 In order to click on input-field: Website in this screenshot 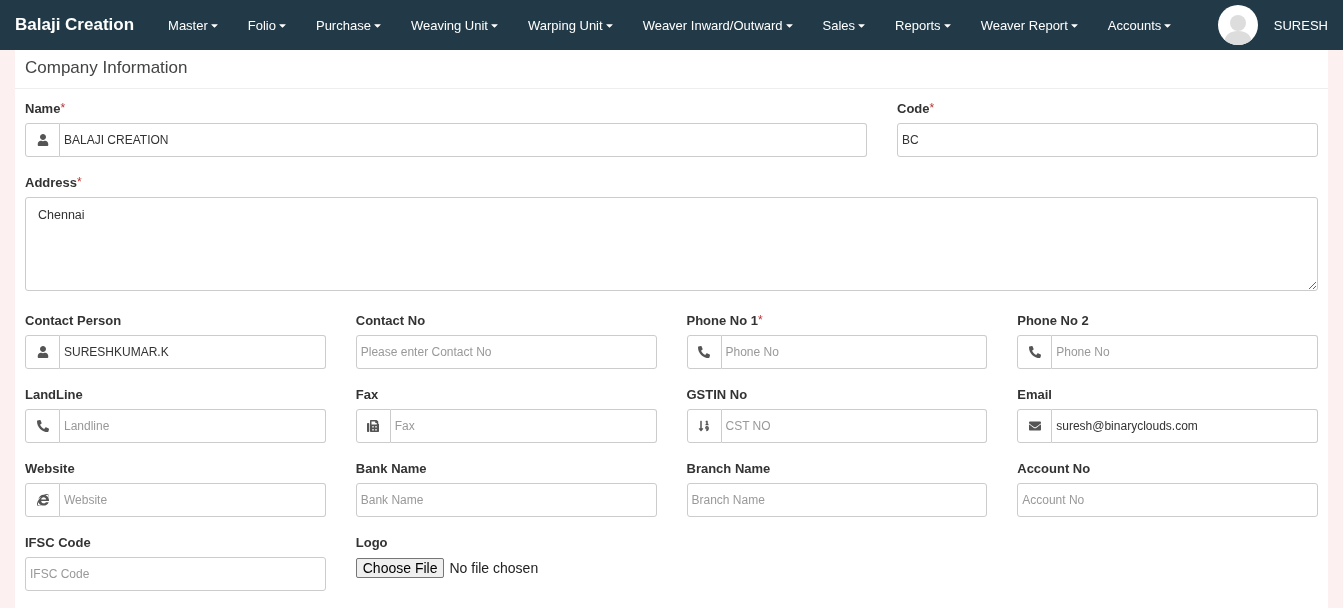, I will do `click(193, 500)`.